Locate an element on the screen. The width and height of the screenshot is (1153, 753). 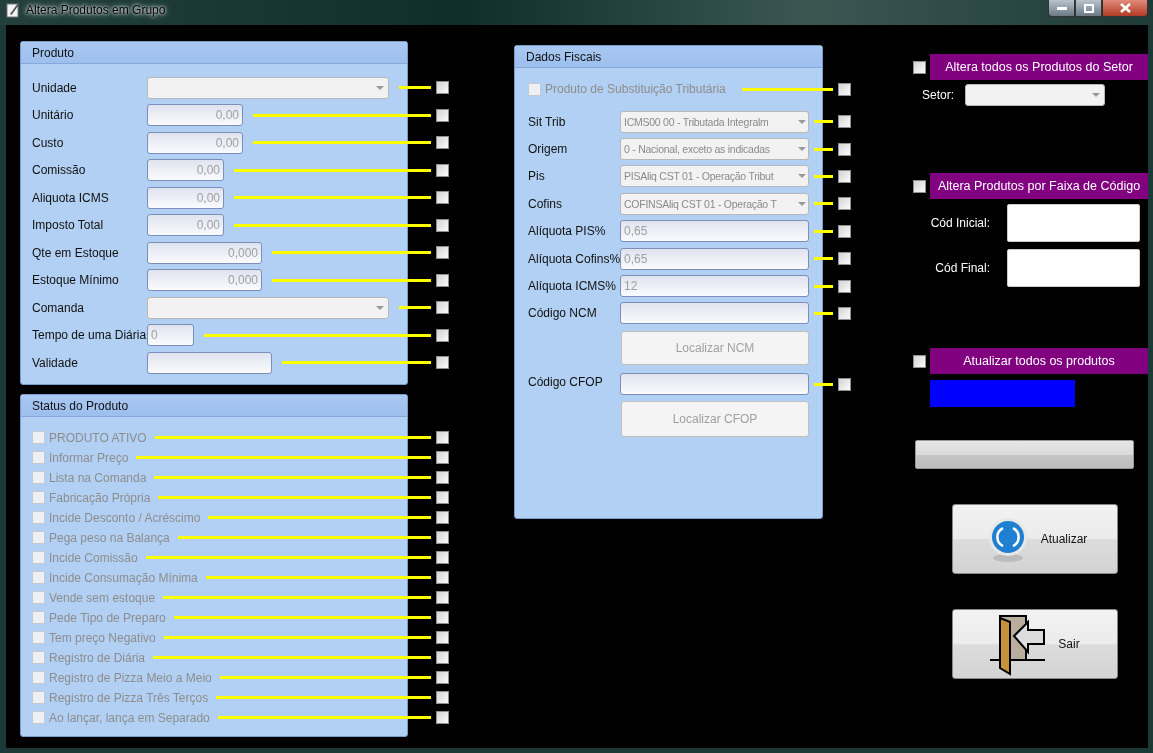
panel-title: Dados Fiscais is located at coordinates (668, 57).